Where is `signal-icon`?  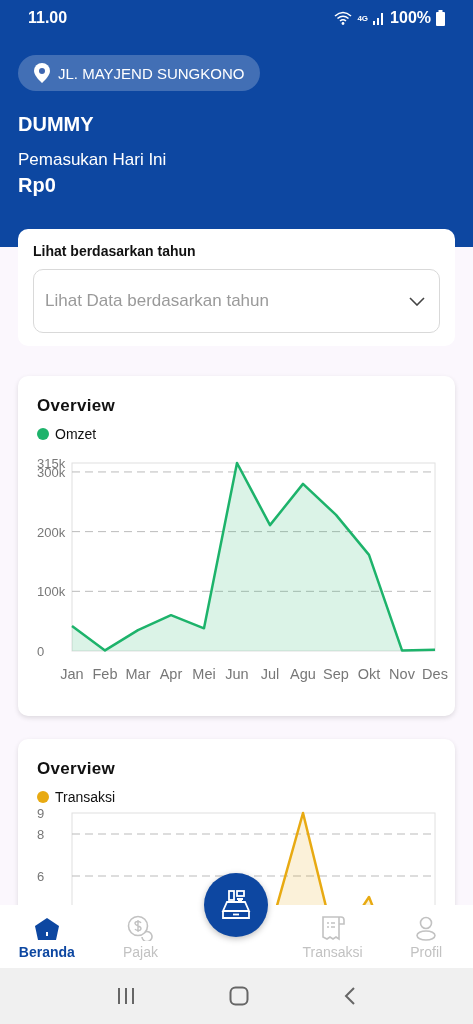
signal-icon is located at coordinates (379, 18).